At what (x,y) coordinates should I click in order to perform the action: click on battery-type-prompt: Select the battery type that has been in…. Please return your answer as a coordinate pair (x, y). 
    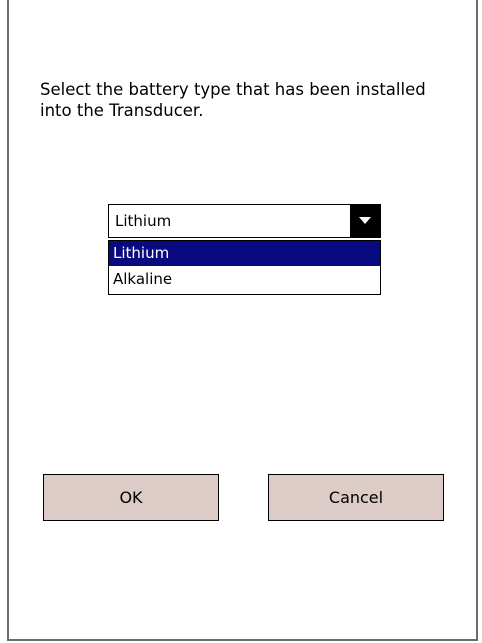
    Looking at the image, I should click on (233, 100).